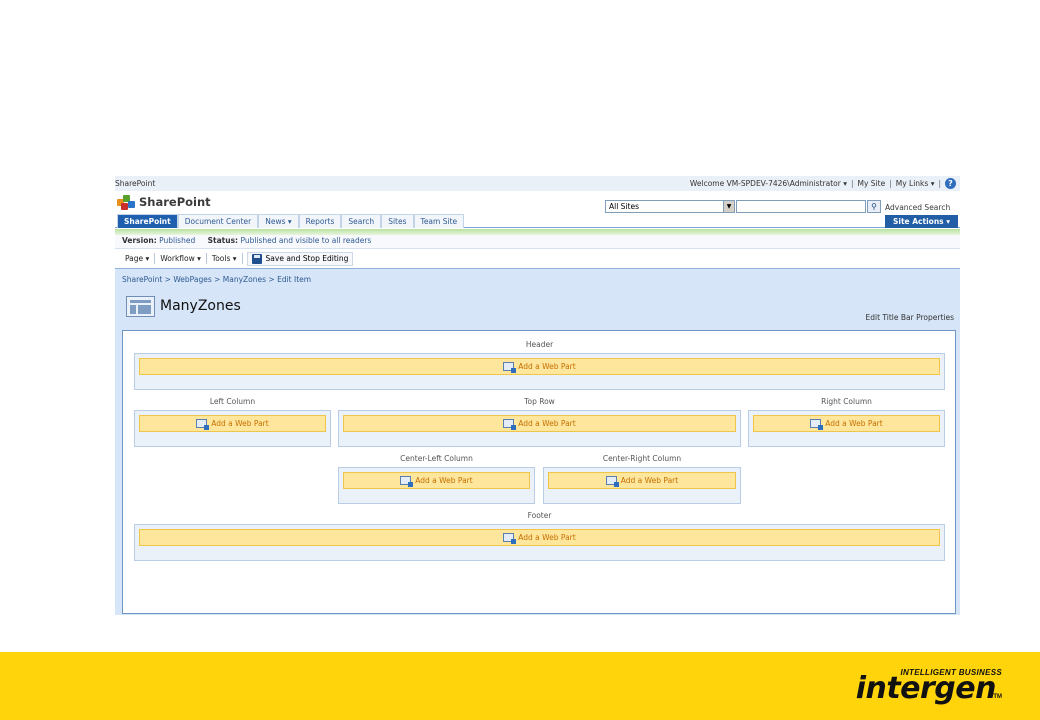 The image size is (1040, 720). Describe the element at coordinates (397, 221) in the screenshot. I see `tab-sites: Sites` at that location.